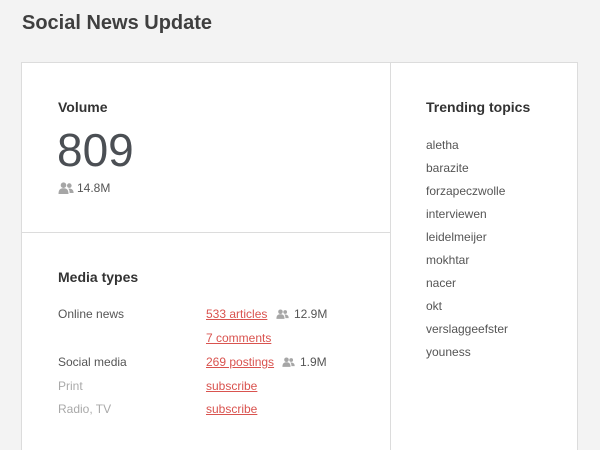  Describe the element at coordinates (441, 283) in the screenshot. I see `trending-topic: nacer` at that location.